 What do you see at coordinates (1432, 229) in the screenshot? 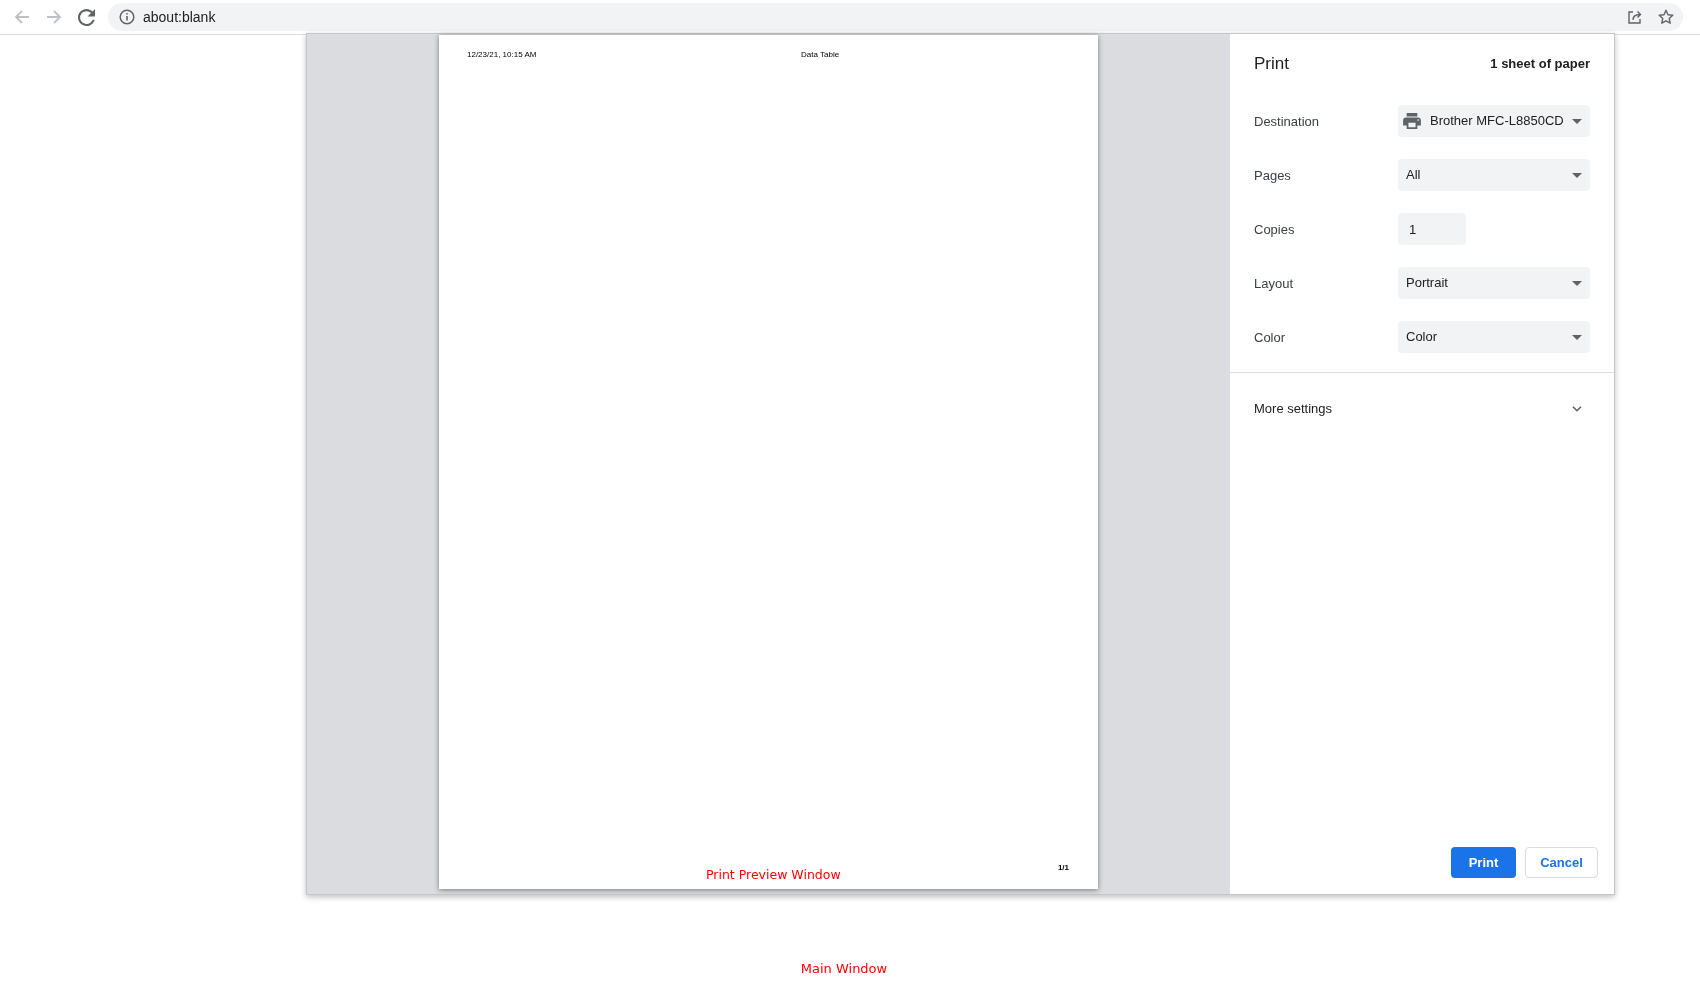
I see `copies-field: 1` at bounding box center [1432, 229].